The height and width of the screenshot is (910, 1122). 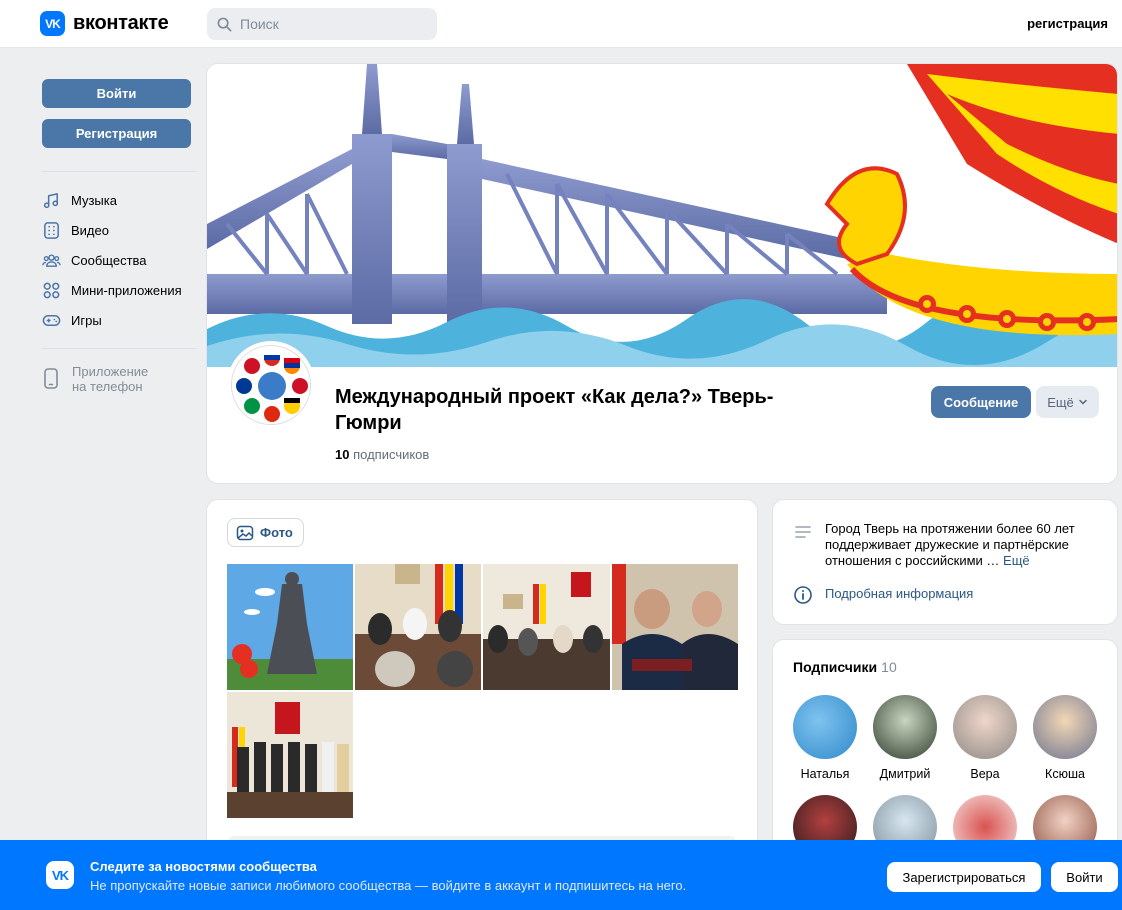 I want to click on member-item: Ксюша, so click(x=1065, y=738).